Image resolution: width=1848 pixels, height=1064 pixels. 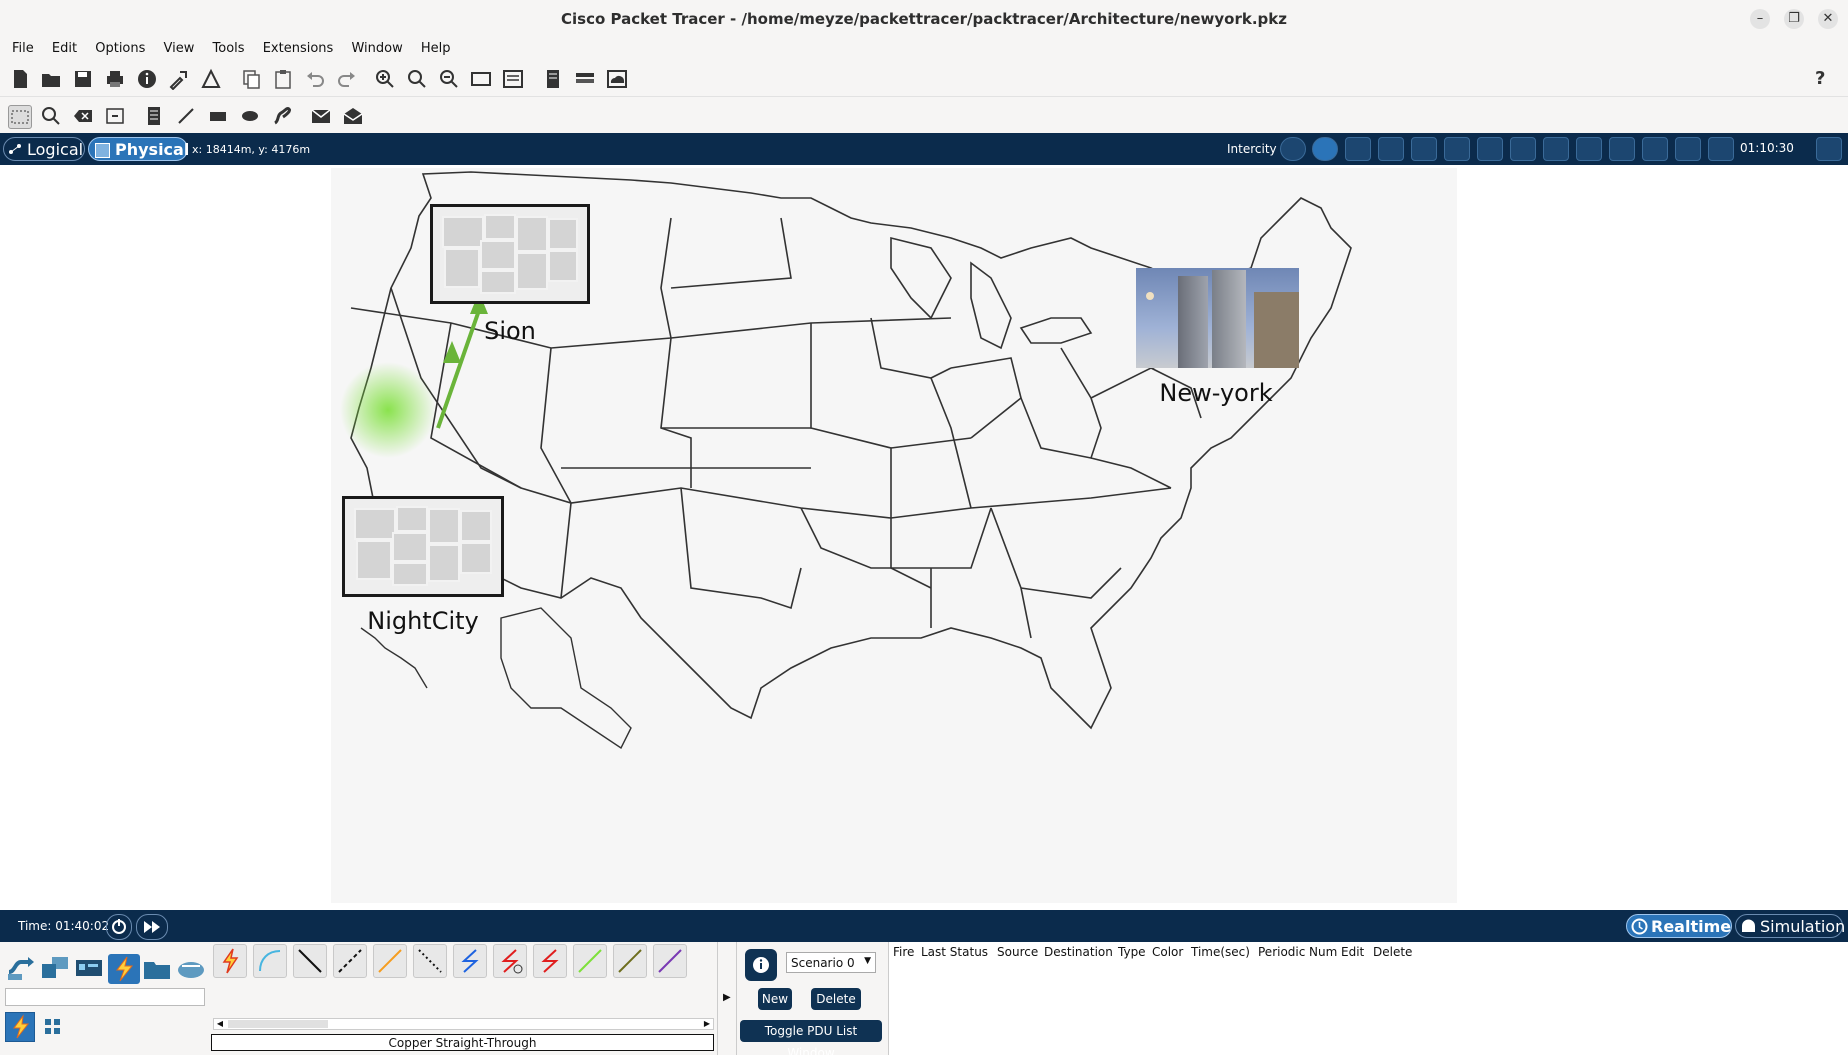 I want to click on menu-options: Options, so click(x=120, y=49).